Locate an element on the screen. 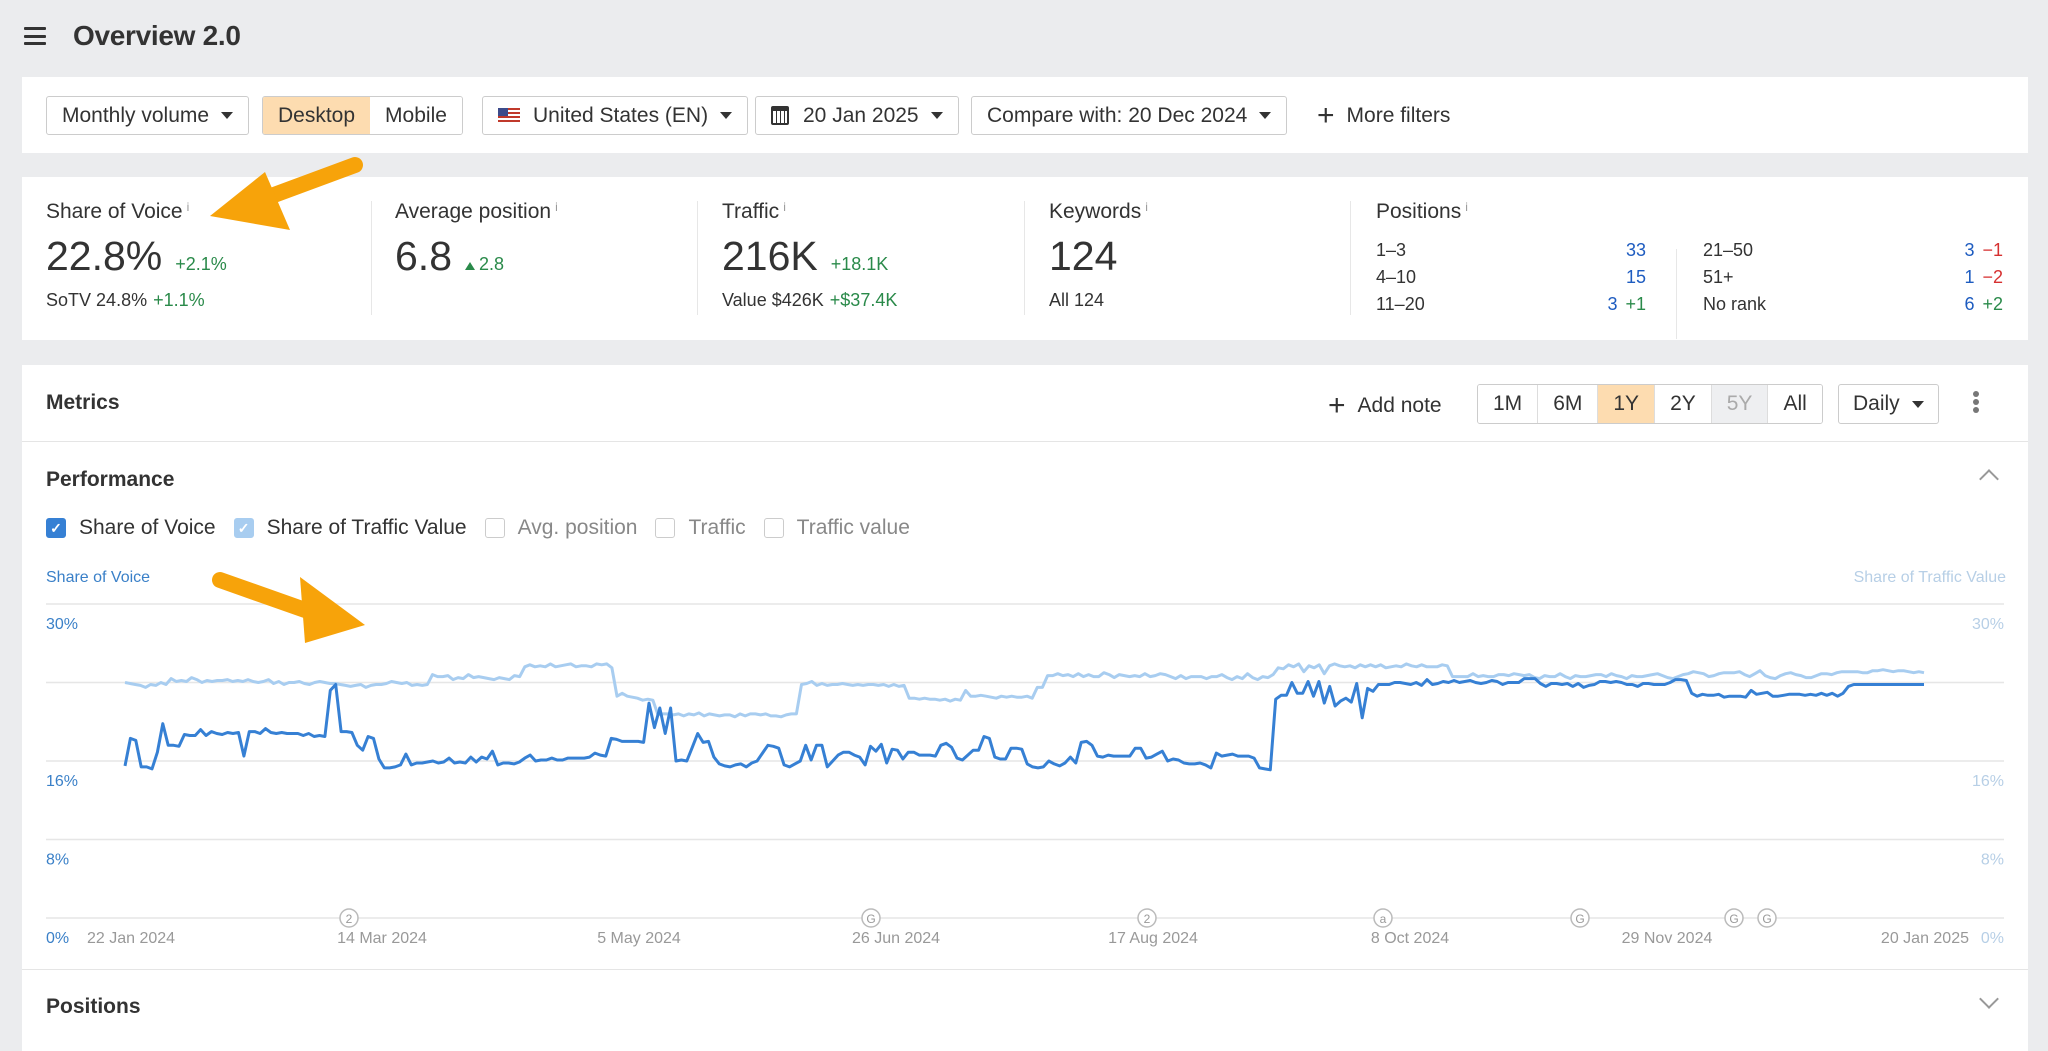 This screenshot has height=1051, width=2048. y-tick-label-left: 0% is located at coordinates (57, 938).